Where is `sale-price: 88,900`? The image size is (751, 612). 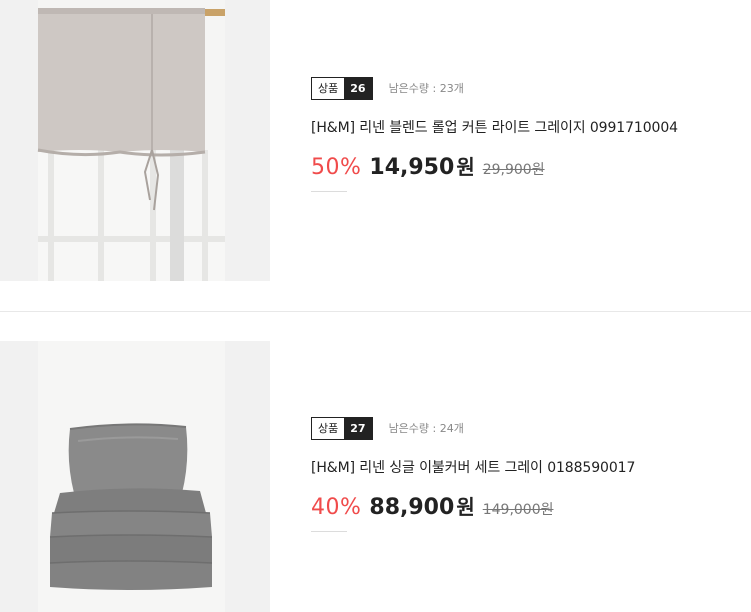 sale-price: 88,900 is located at coordinates (412, 507).